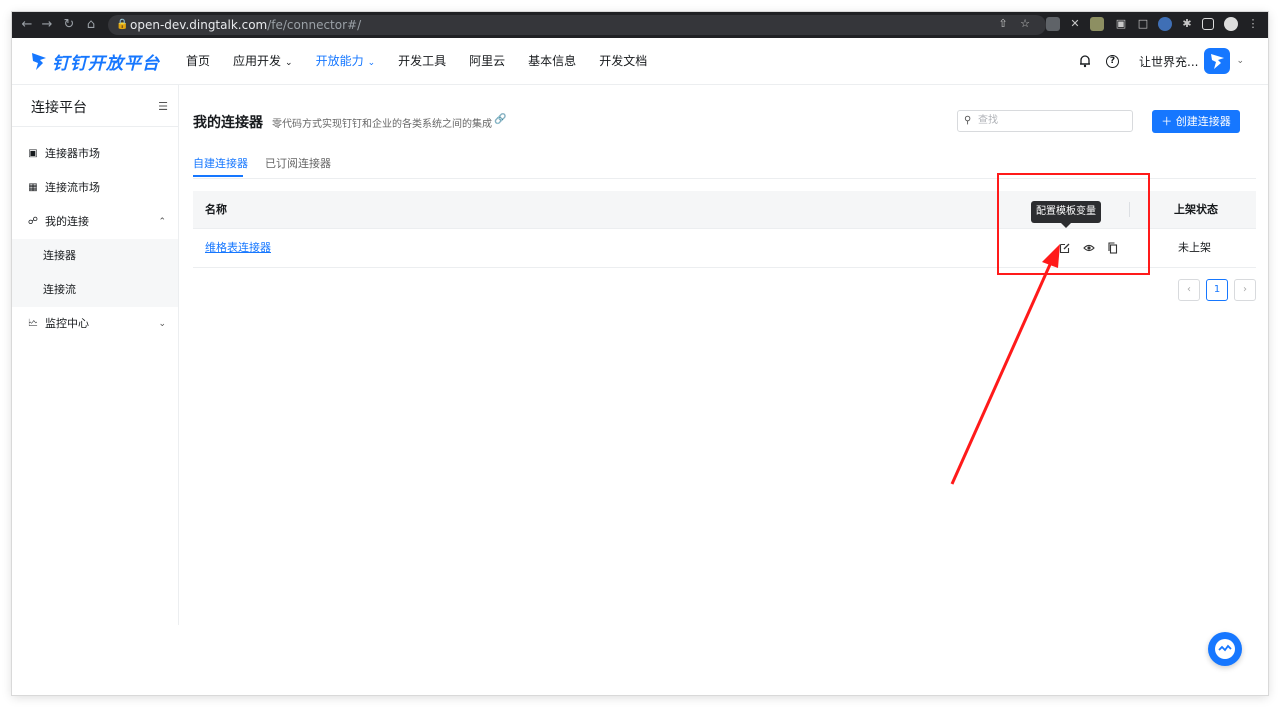 This screenshot has width=1280, height=707. What do you see at coordinates (988, 120) in the screenshot?
I see `search-placeholder: 查找` at bounding box center [988, 120].